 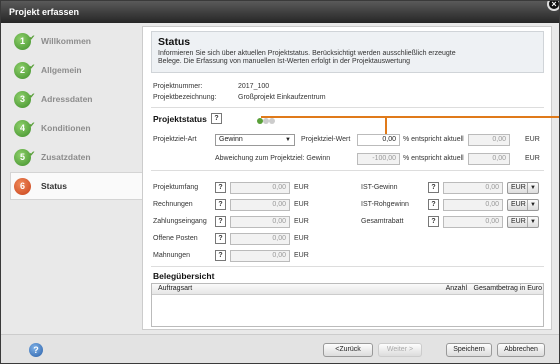 What do you see at coordinates (473, 205) in the screenshot?
I see `ist-rohgewinn-value: 0,00` at bounding box center [473, 205].